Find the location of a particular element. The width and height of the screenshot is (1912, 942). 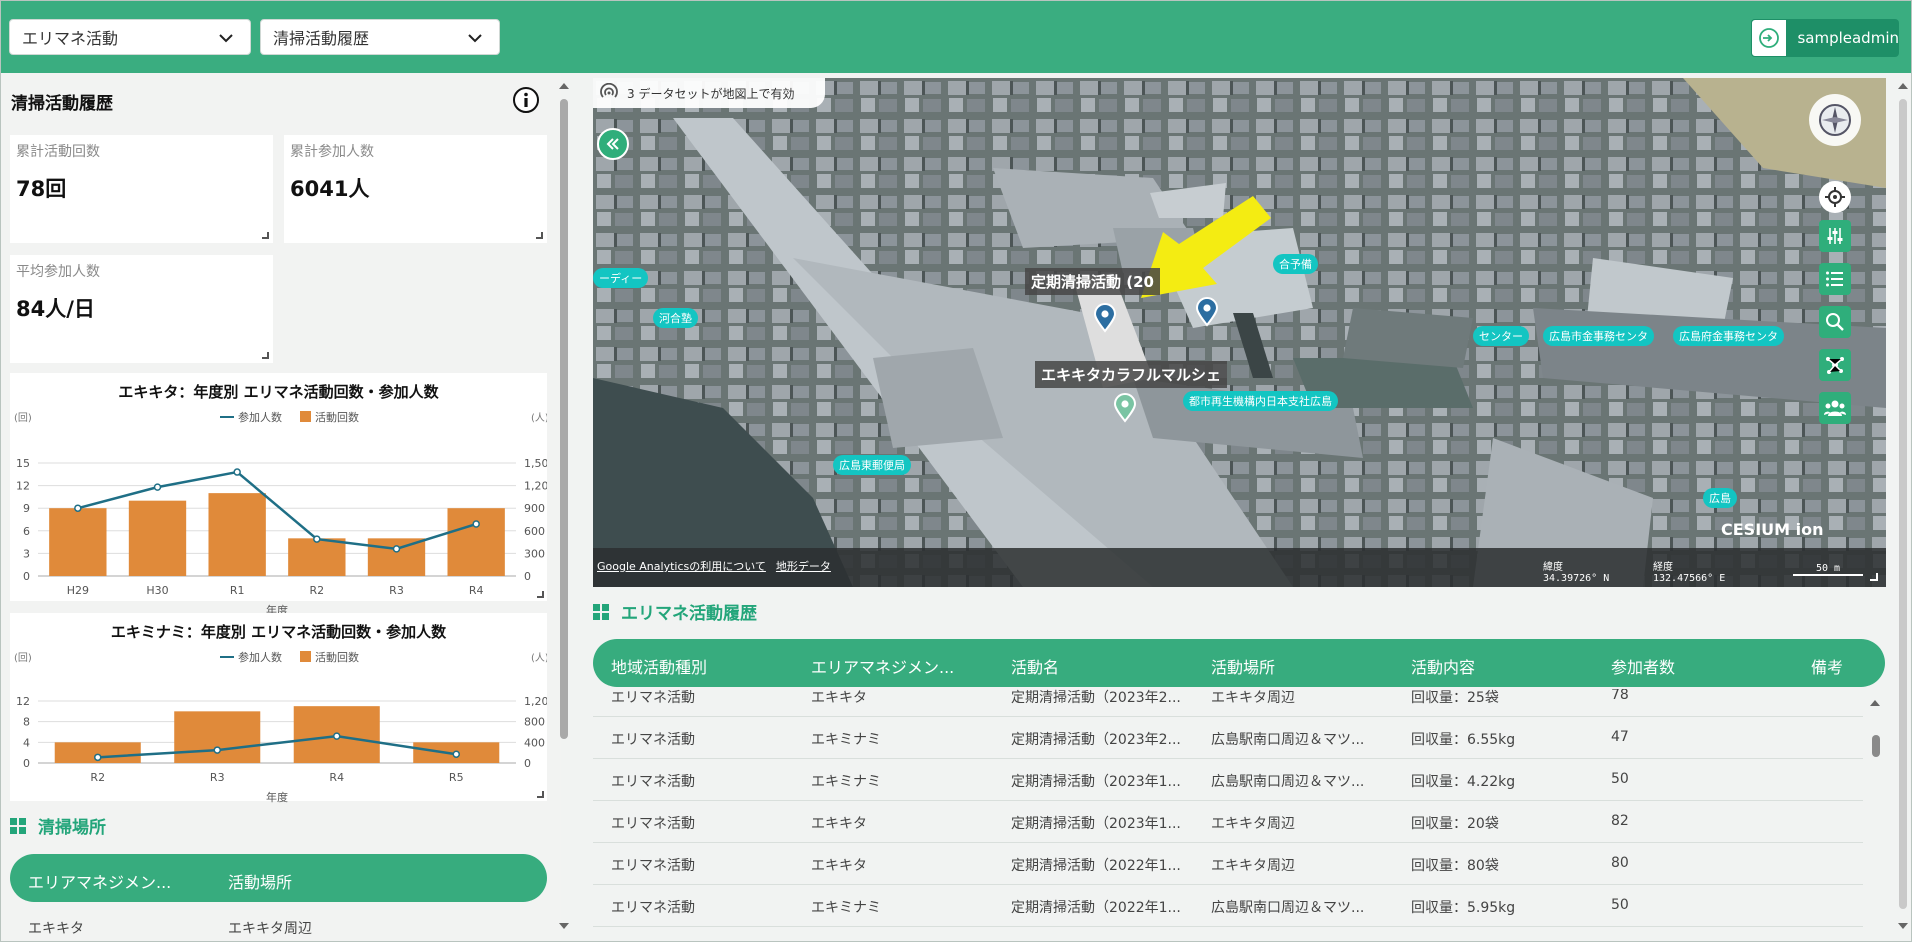

bar is located at coordinates (78, 542).